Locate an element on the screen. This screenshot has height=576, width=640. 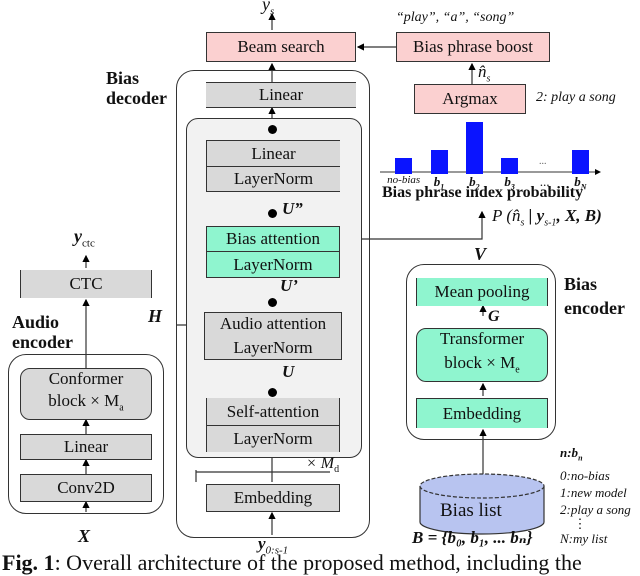
self-attention-block: Self-attention is located at coordinates (273, 412).